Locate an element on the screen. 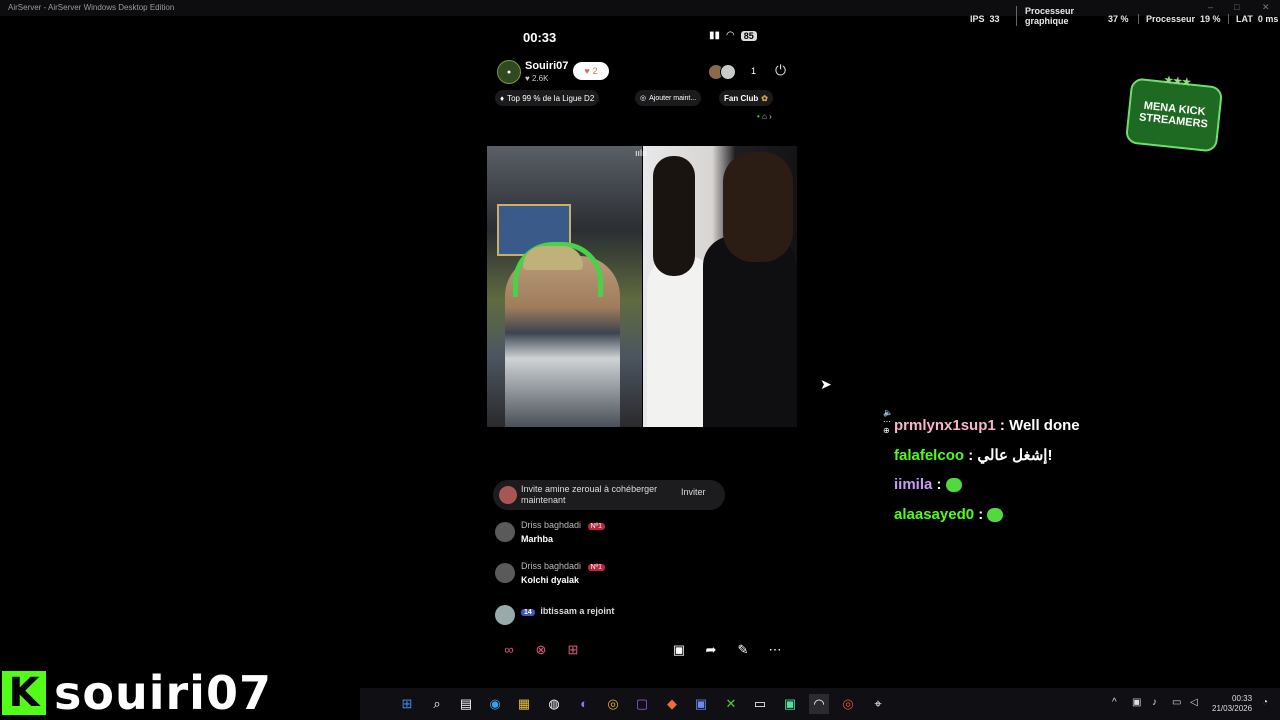 This screenshot has width=1280, height=720. search-icon: ⌕ is located at coordinates (437, 704).